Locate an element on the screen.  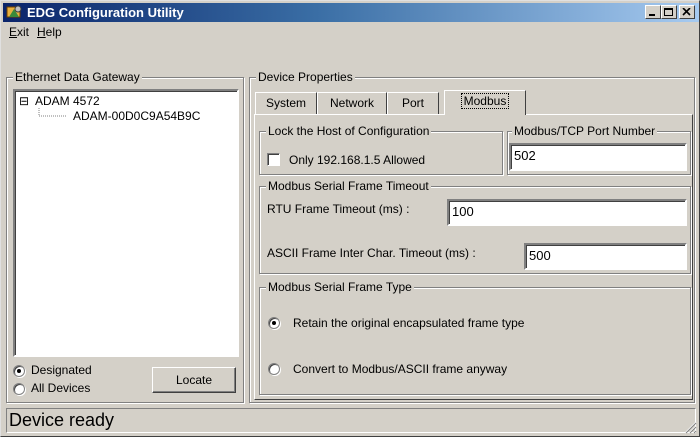
status-text: Device ready is located at coordinates (351, 420).